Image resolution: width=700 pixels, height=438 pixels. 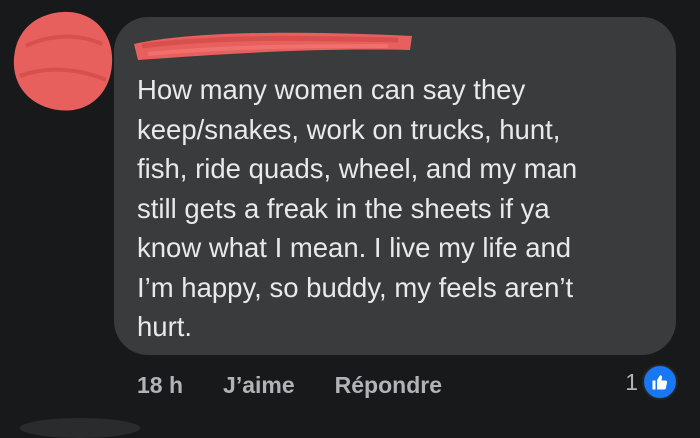 I want to click on author-name-redacted, so click(x=273, y=46).